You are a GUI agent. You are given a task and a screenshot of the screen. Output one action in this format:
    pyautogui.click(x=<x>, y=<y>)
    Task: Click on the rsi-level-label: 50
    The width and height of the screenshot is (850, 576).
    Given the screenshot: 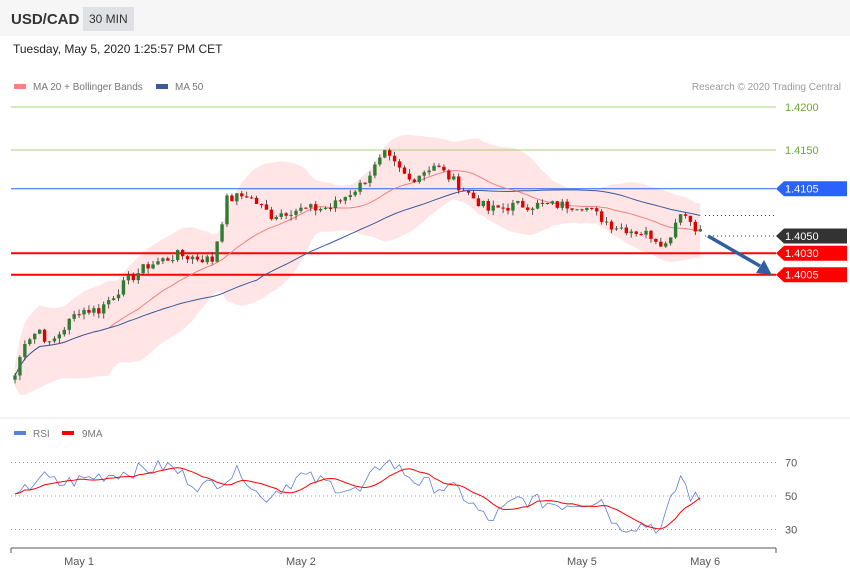 What is the action you would take?
    pyautogui.click(x=791, y=497)
    